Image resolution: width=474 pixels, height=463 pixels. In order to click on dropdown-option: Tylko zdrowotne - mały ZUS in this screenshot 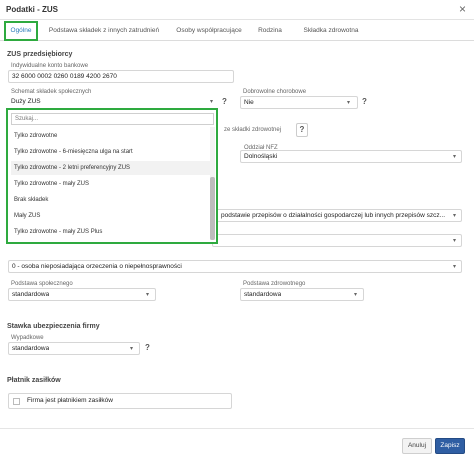, I will do `click(111, 184)`.